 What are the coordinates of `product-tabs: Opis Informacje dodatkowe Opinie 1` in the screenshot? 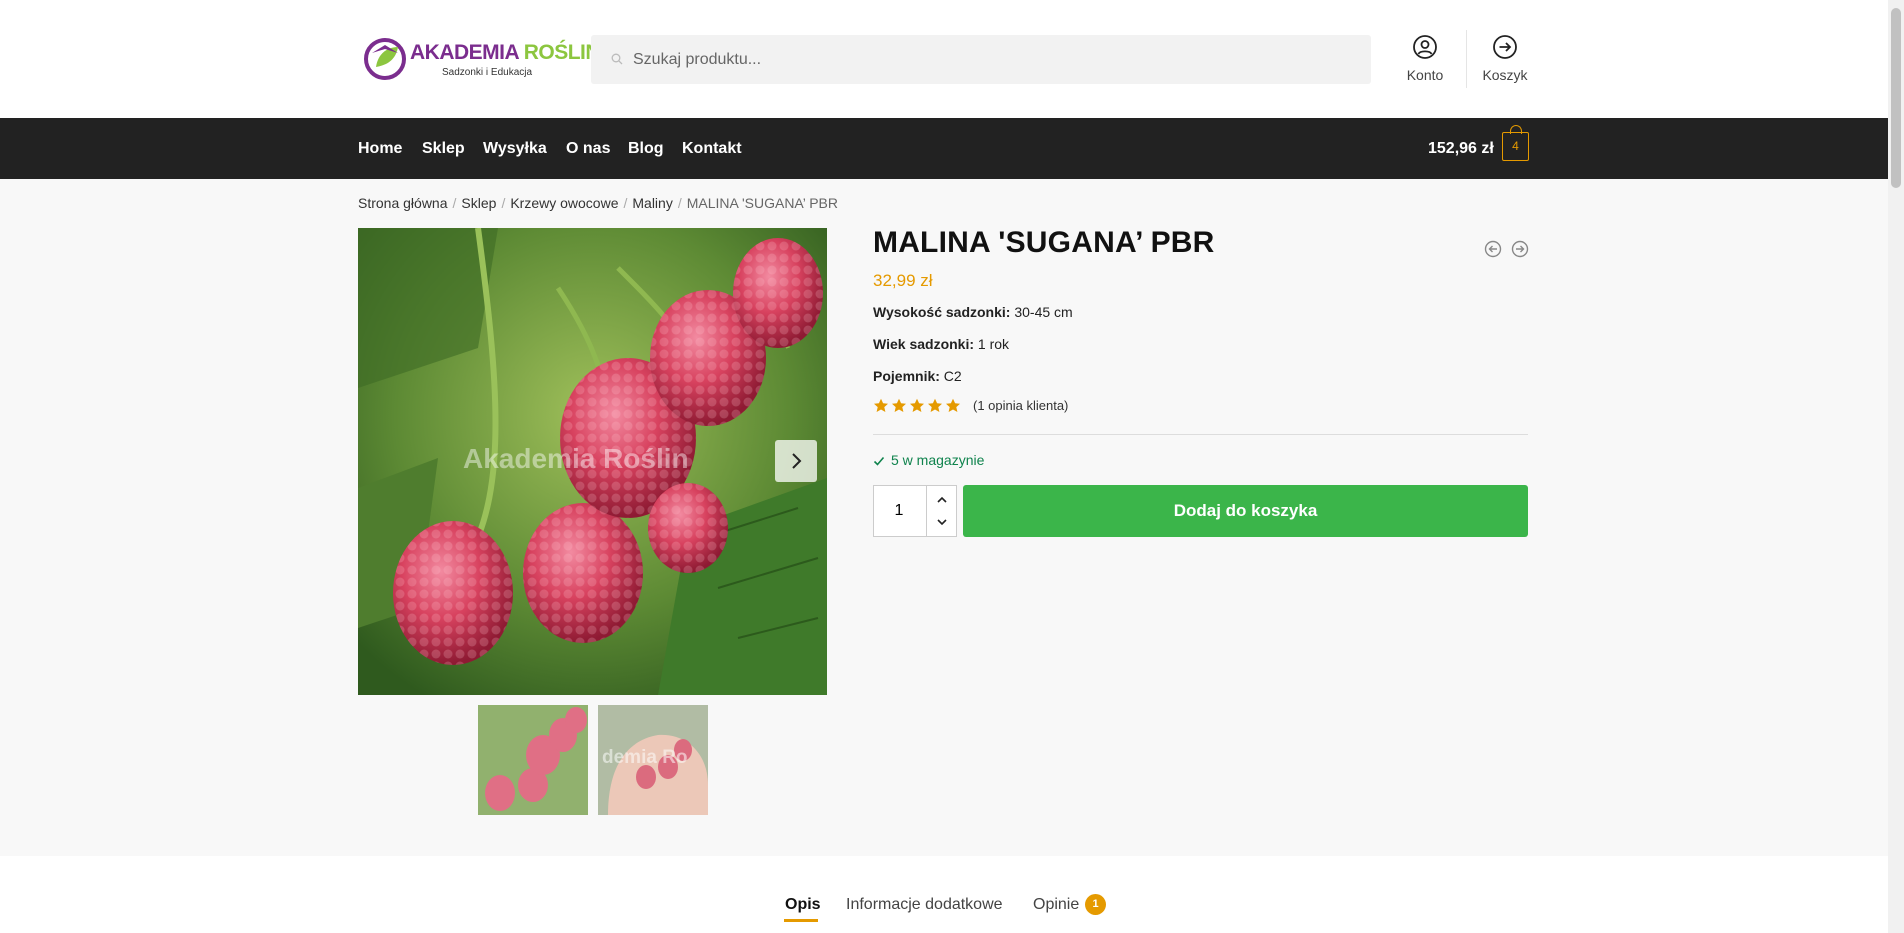 It's located at (944, 894).